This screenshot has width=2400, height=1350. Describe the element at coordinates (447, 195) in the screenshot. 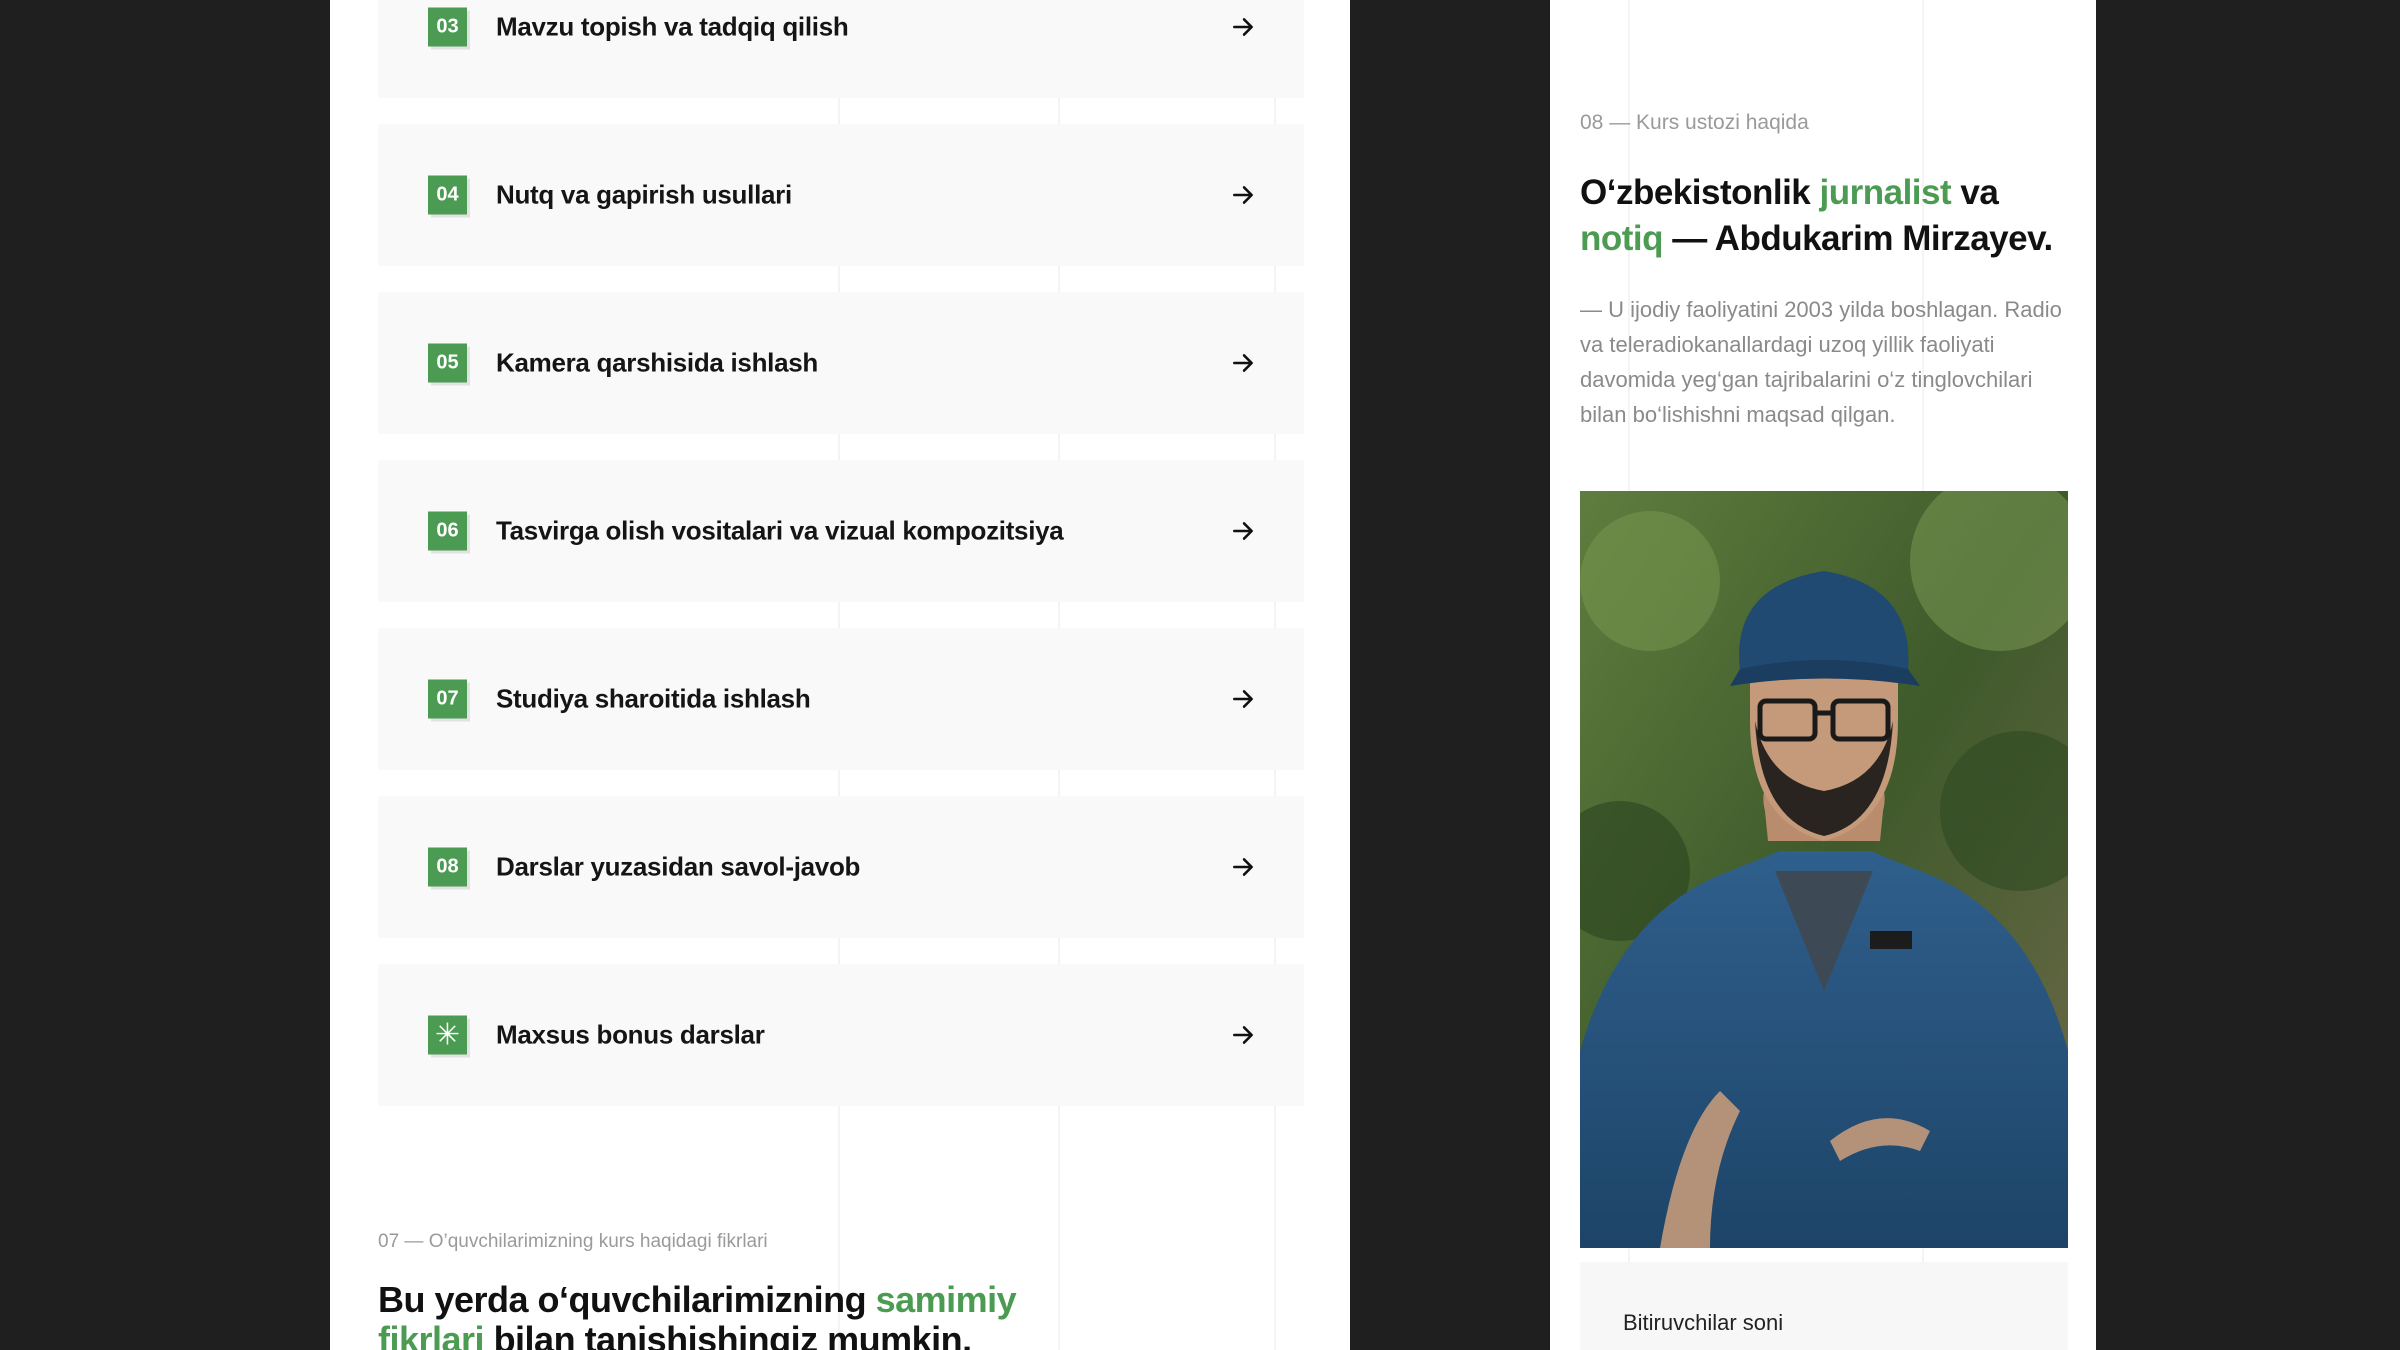

I see `lesson-number-badge: 04` at that location.